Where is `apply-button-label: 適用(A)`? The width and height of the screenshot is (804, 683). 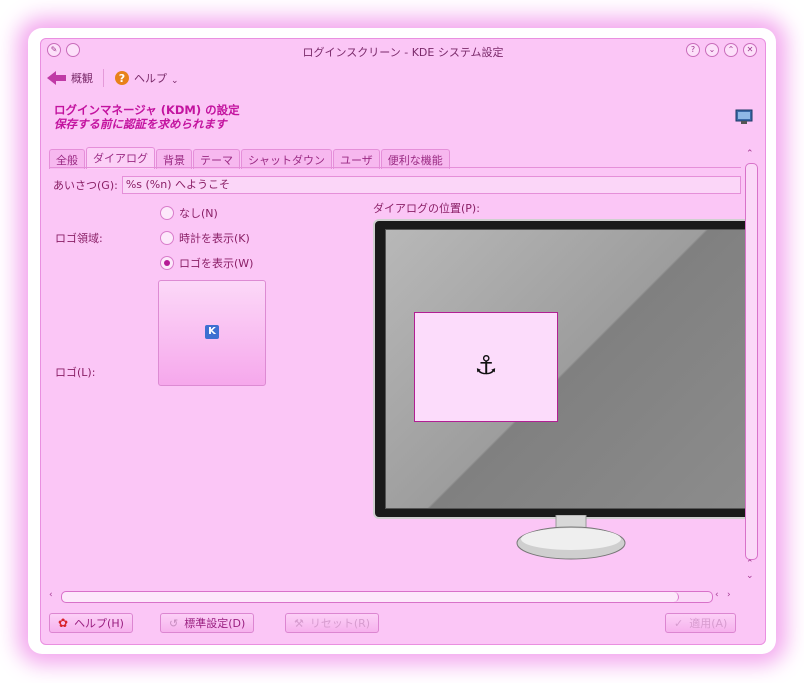 apply-button-label: 適用(A) is located at coordinates (708, 623).